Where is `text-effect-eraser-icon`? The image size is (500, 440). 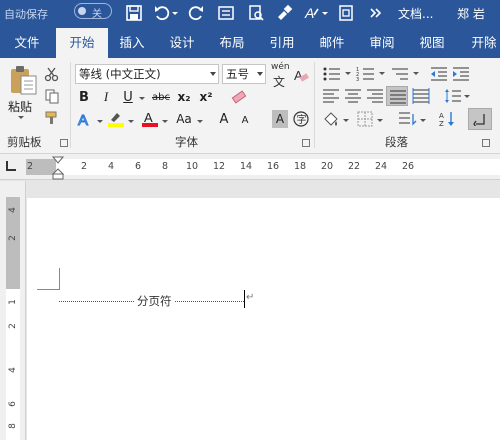
text-effect-eraser-icon is located at coordinates (239, 97).